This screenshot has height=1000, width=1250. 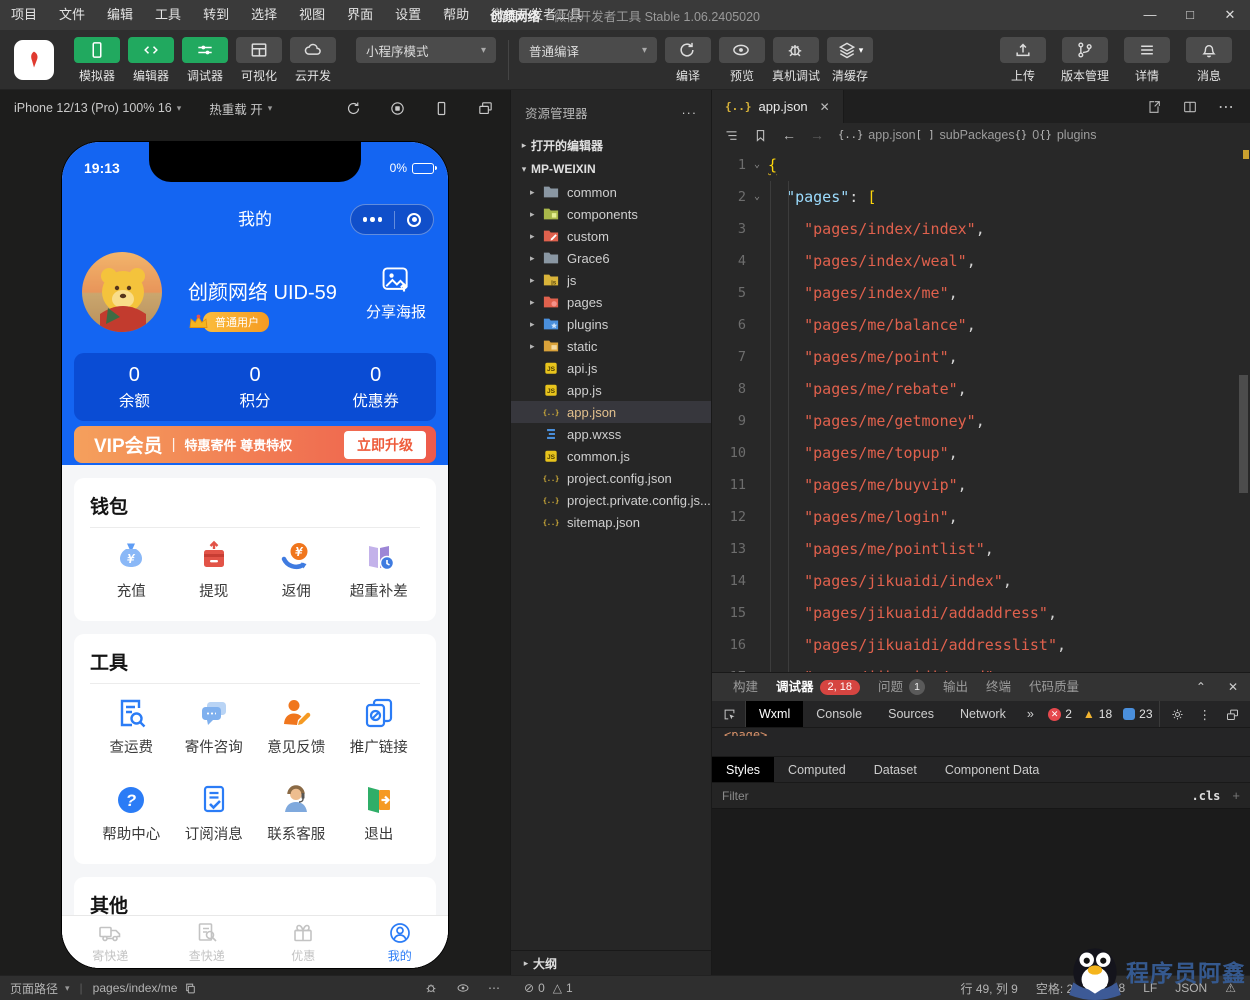 What do you see at coordinates (983, 714) in the screenshot?
I see `devtools-tab: Network` at bounding box center [983, 714].